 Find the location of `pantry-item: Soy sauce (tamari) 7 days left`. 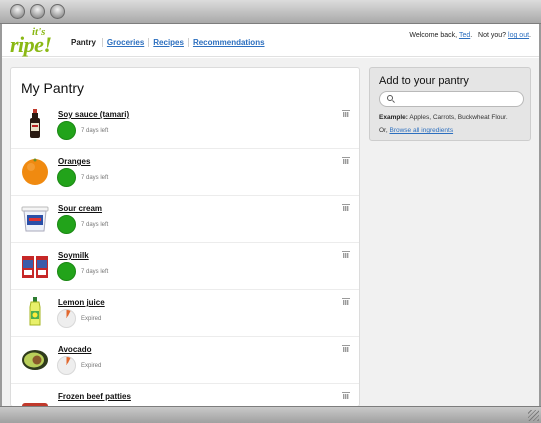

pantry-item: Soy sauce (tamari) 7 days left is located at coordinates (185, 125).